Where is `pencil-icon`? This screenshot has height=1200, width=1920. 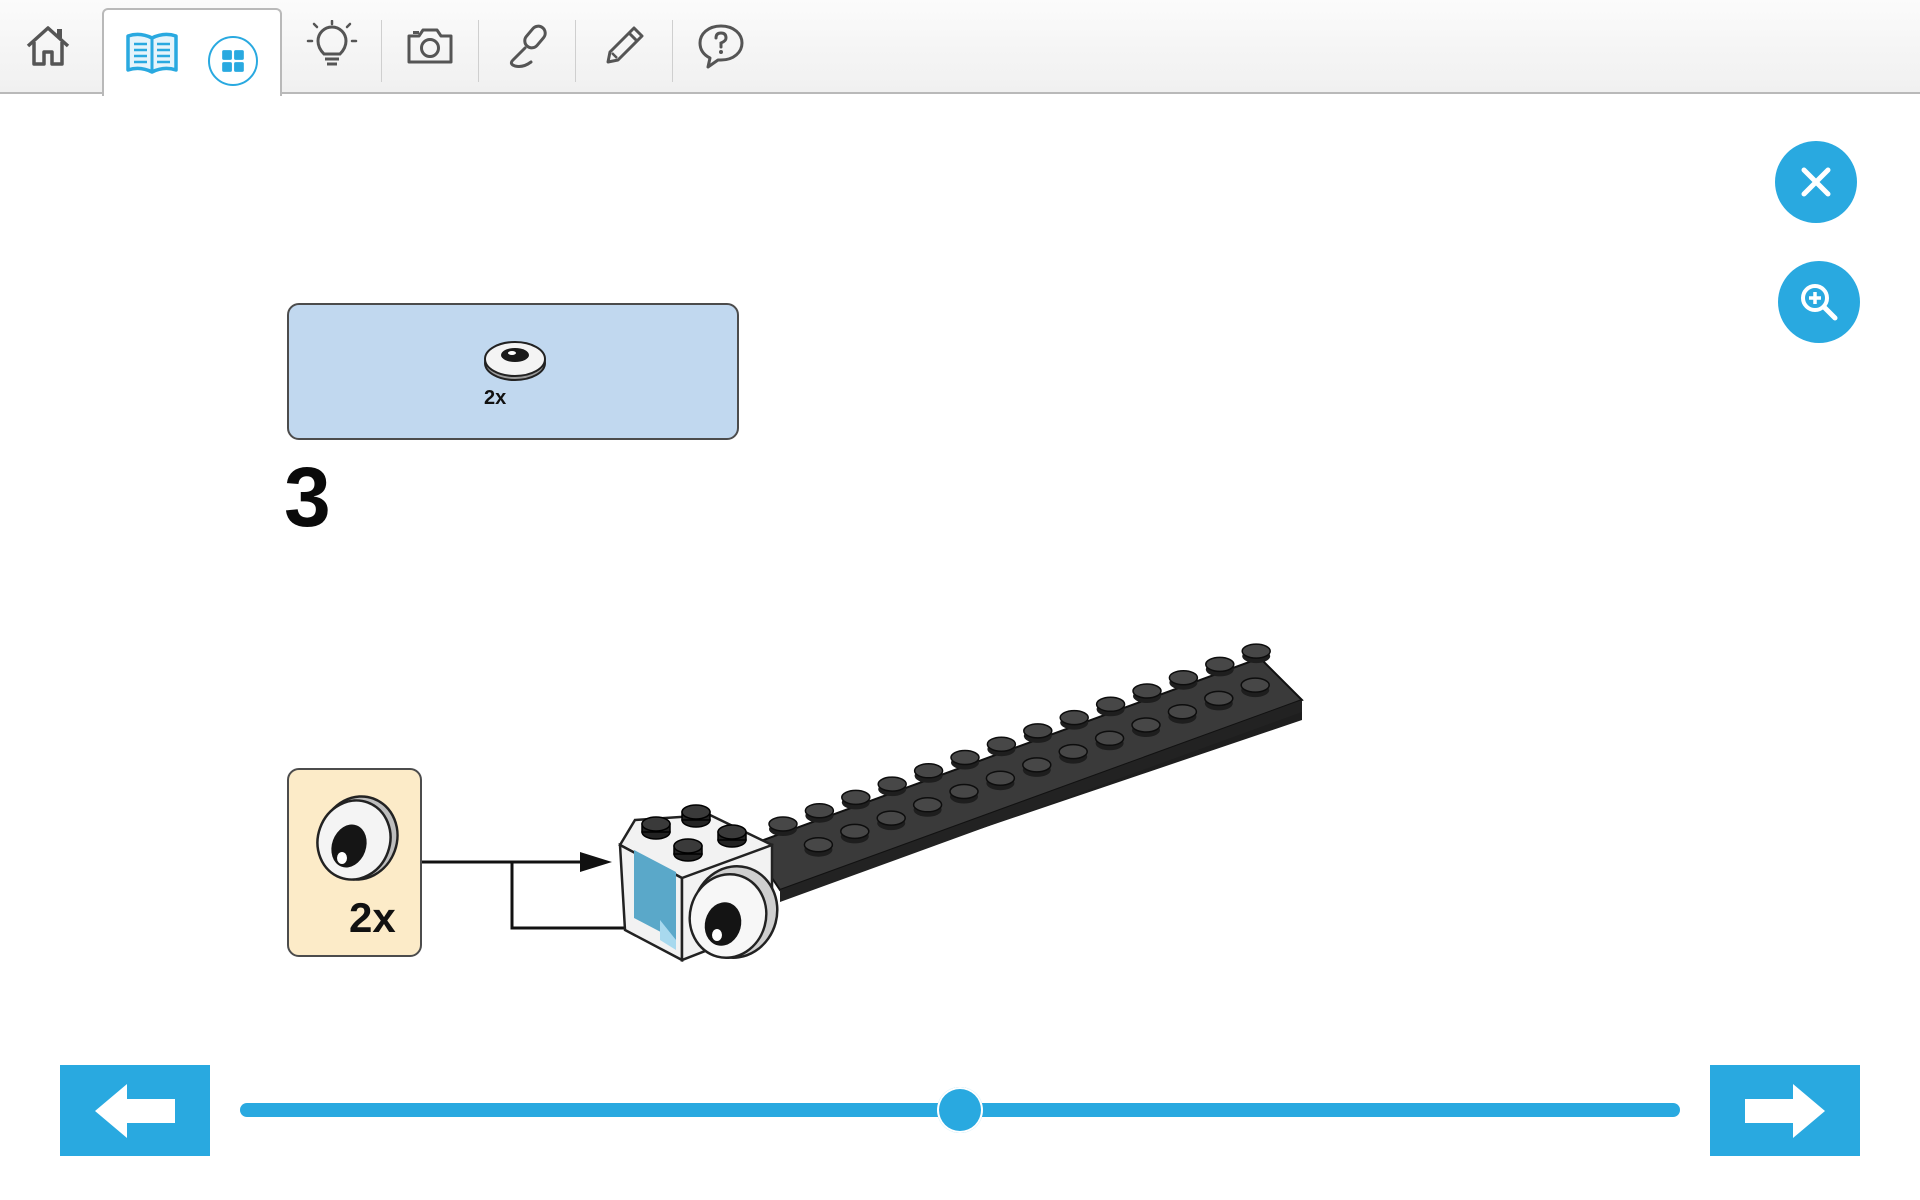 pencil-icon is located at coordinates (625, 45).